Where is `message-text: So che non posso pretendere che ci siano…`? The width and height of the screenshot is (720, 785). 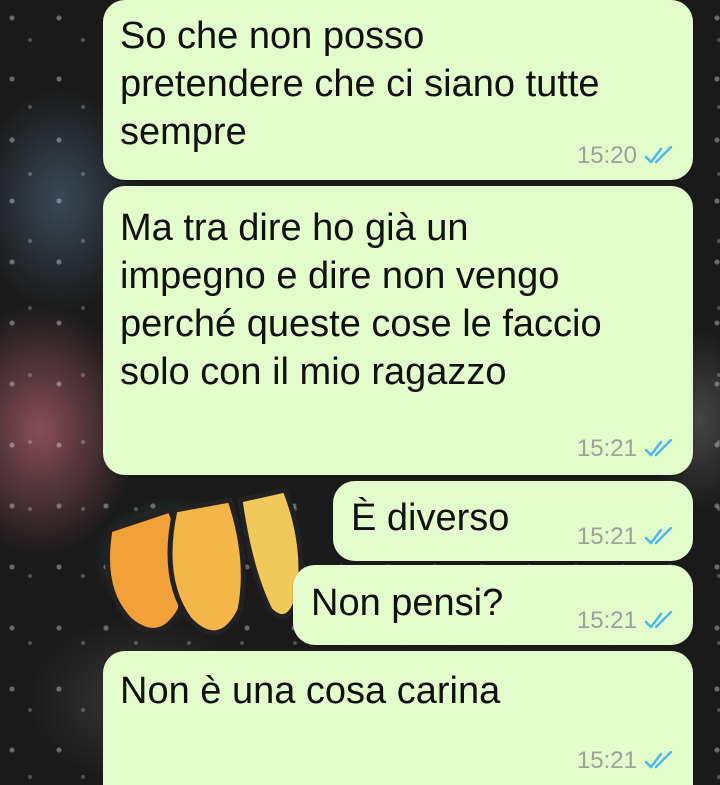 message-text: So che non posso pretendere che ci siano… is located at coordinates (360, 84).